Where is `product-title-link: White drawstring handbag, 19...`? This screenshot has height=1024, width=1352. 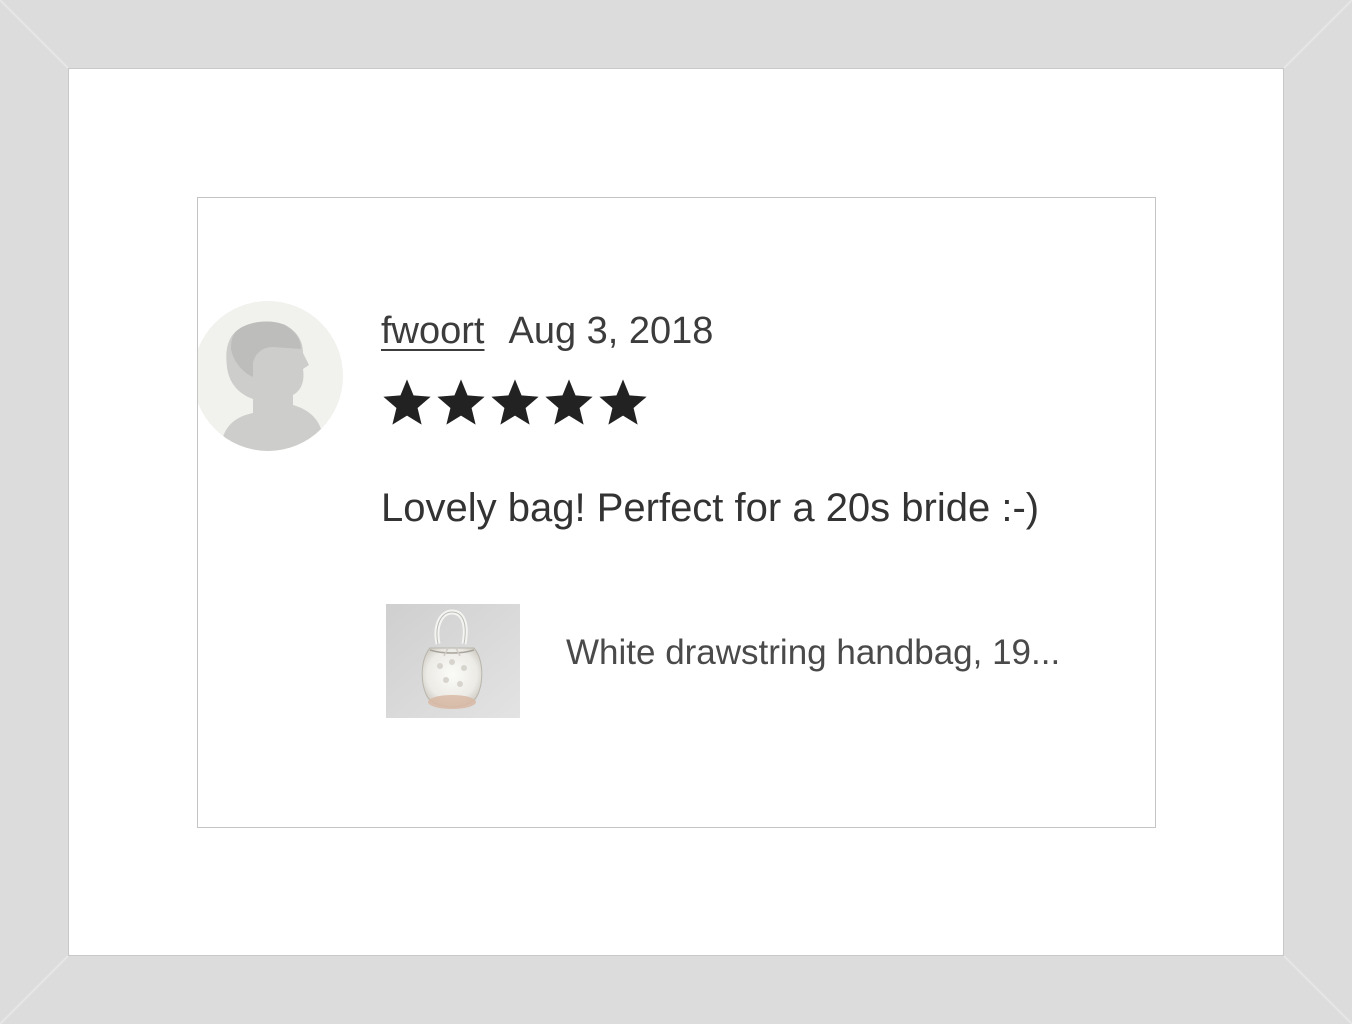
product-title-link: White drawstring handbag, 19... is located at coordinates (813, 653).